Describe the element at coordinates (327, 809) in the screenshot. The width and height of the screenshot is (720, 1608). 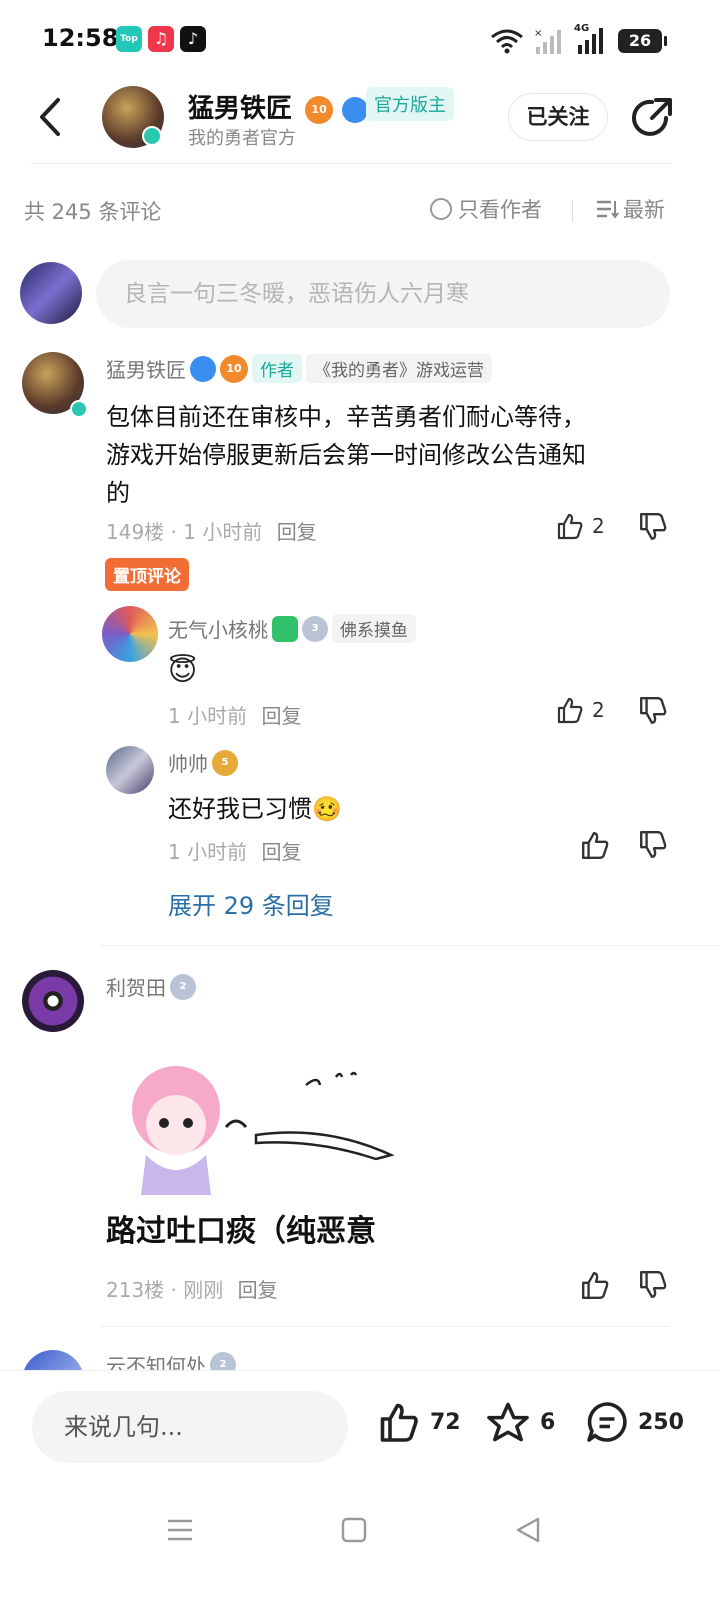
I see `reply-emoji: 🥴` at that location.